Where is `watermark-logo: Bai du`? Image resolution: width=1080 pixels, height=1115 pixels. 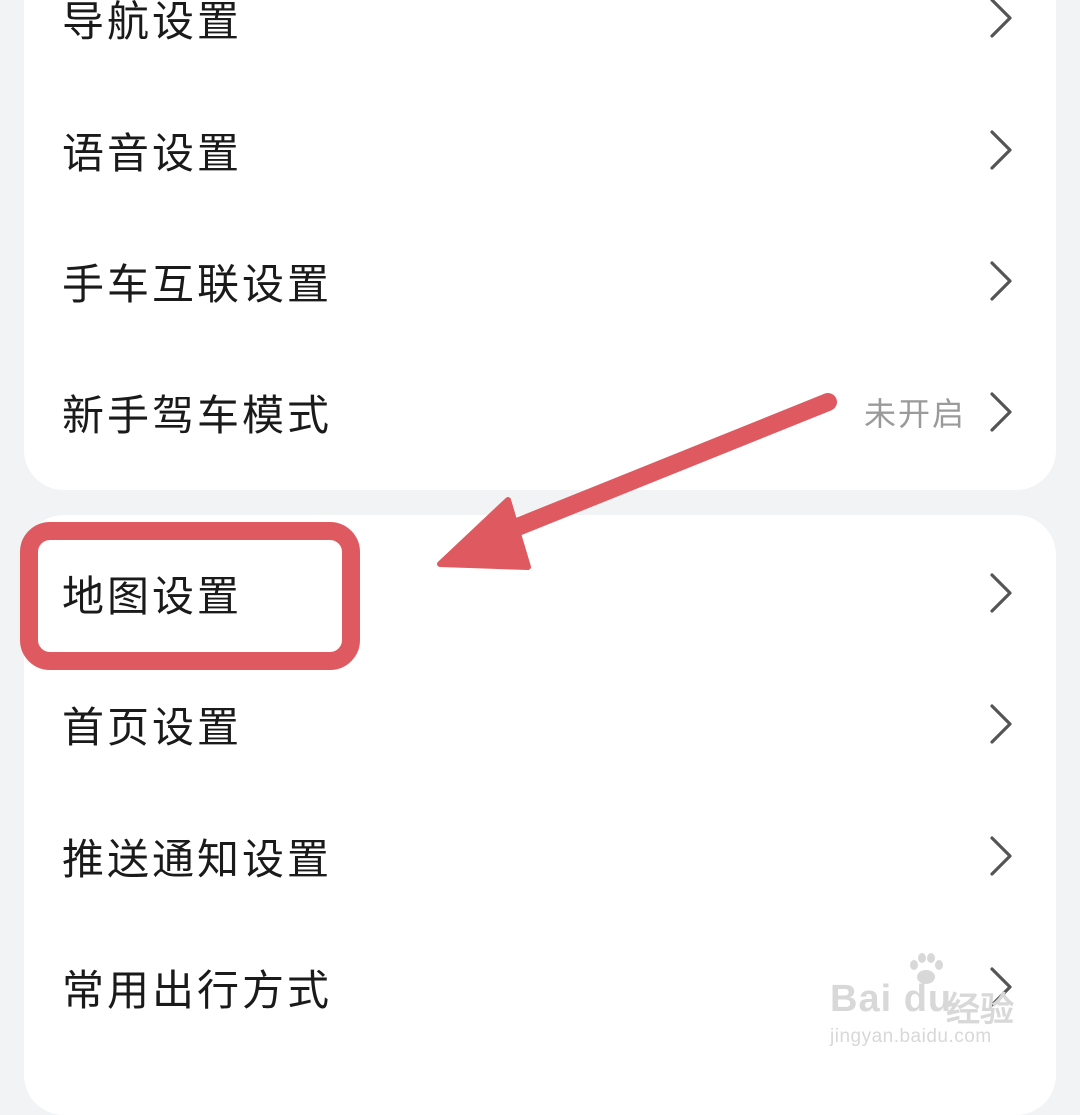 watermark-logo: Bai du is located at coordinates (891, 999).